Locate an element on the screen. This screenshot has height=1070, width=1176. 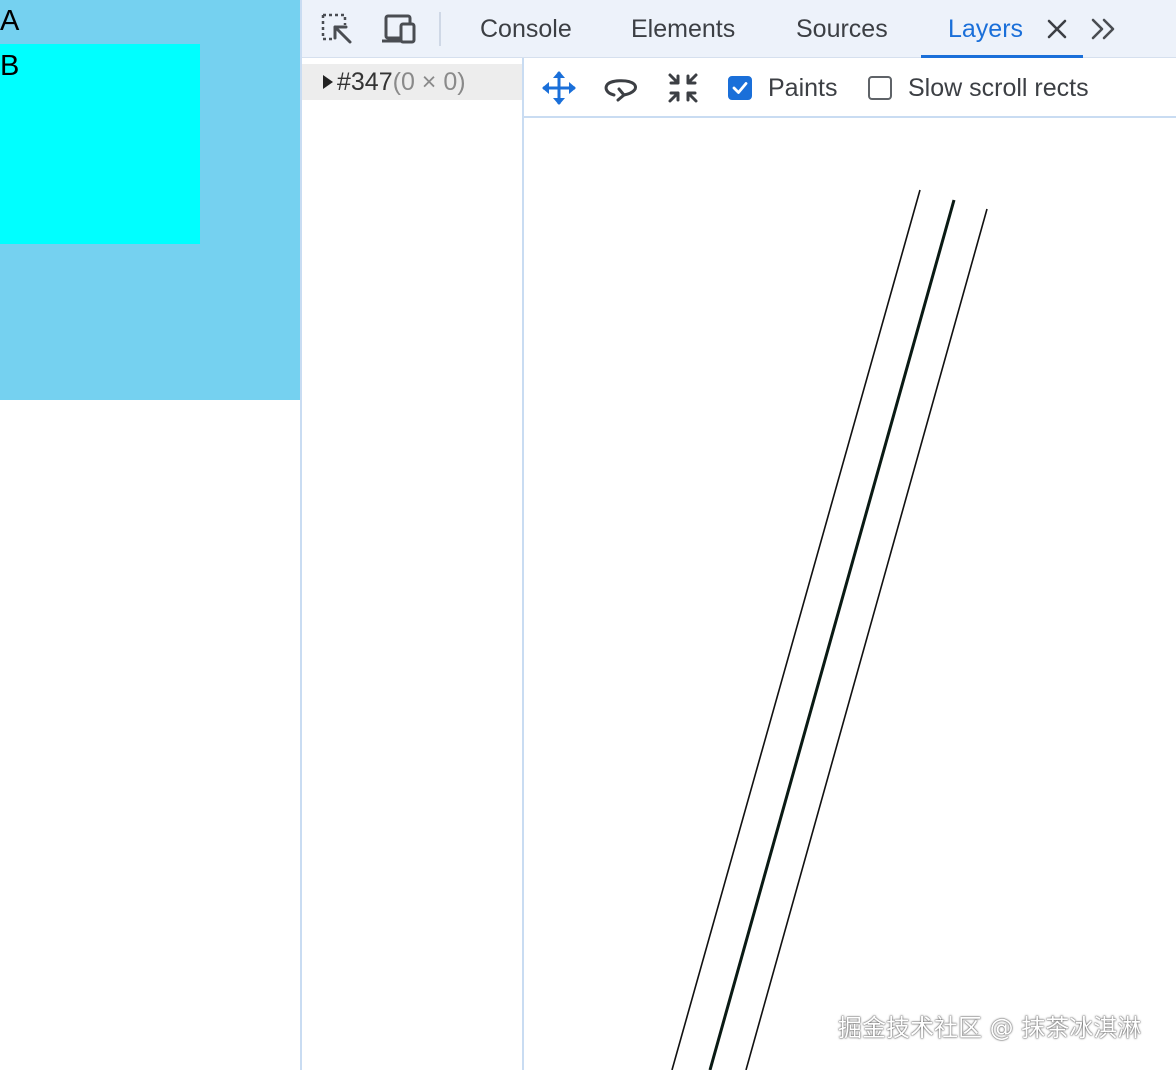
reset-transform-icon is located at coordinates (683, 88).